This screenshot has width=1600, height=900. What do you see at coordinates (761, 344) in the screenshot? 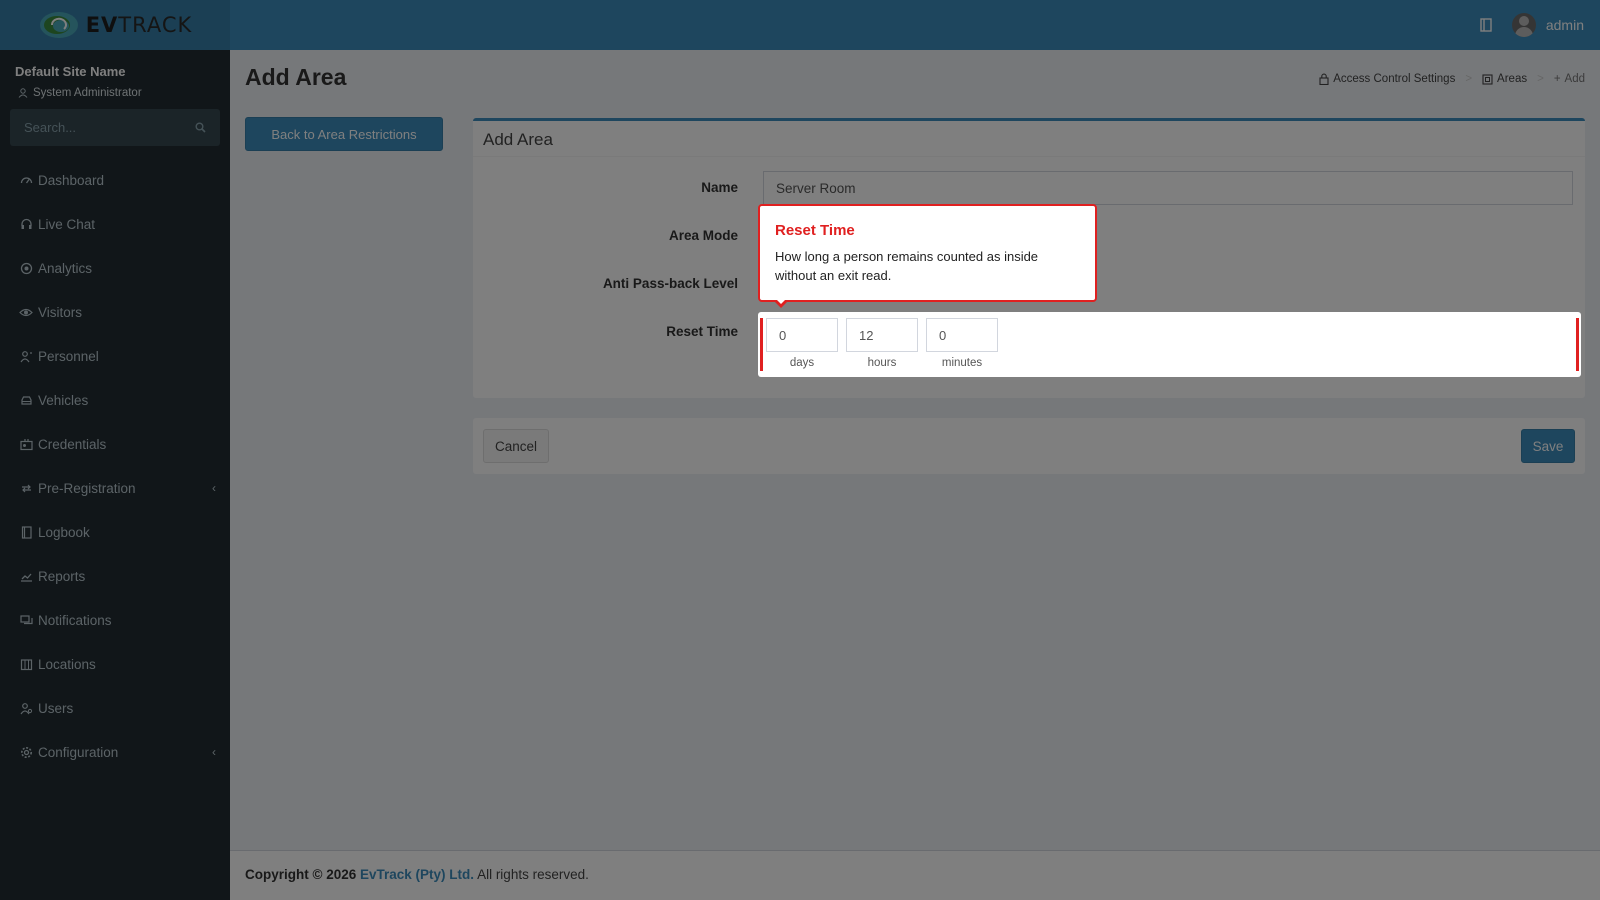
I see `highlight-bar-left` at bounding box center [761, 344].